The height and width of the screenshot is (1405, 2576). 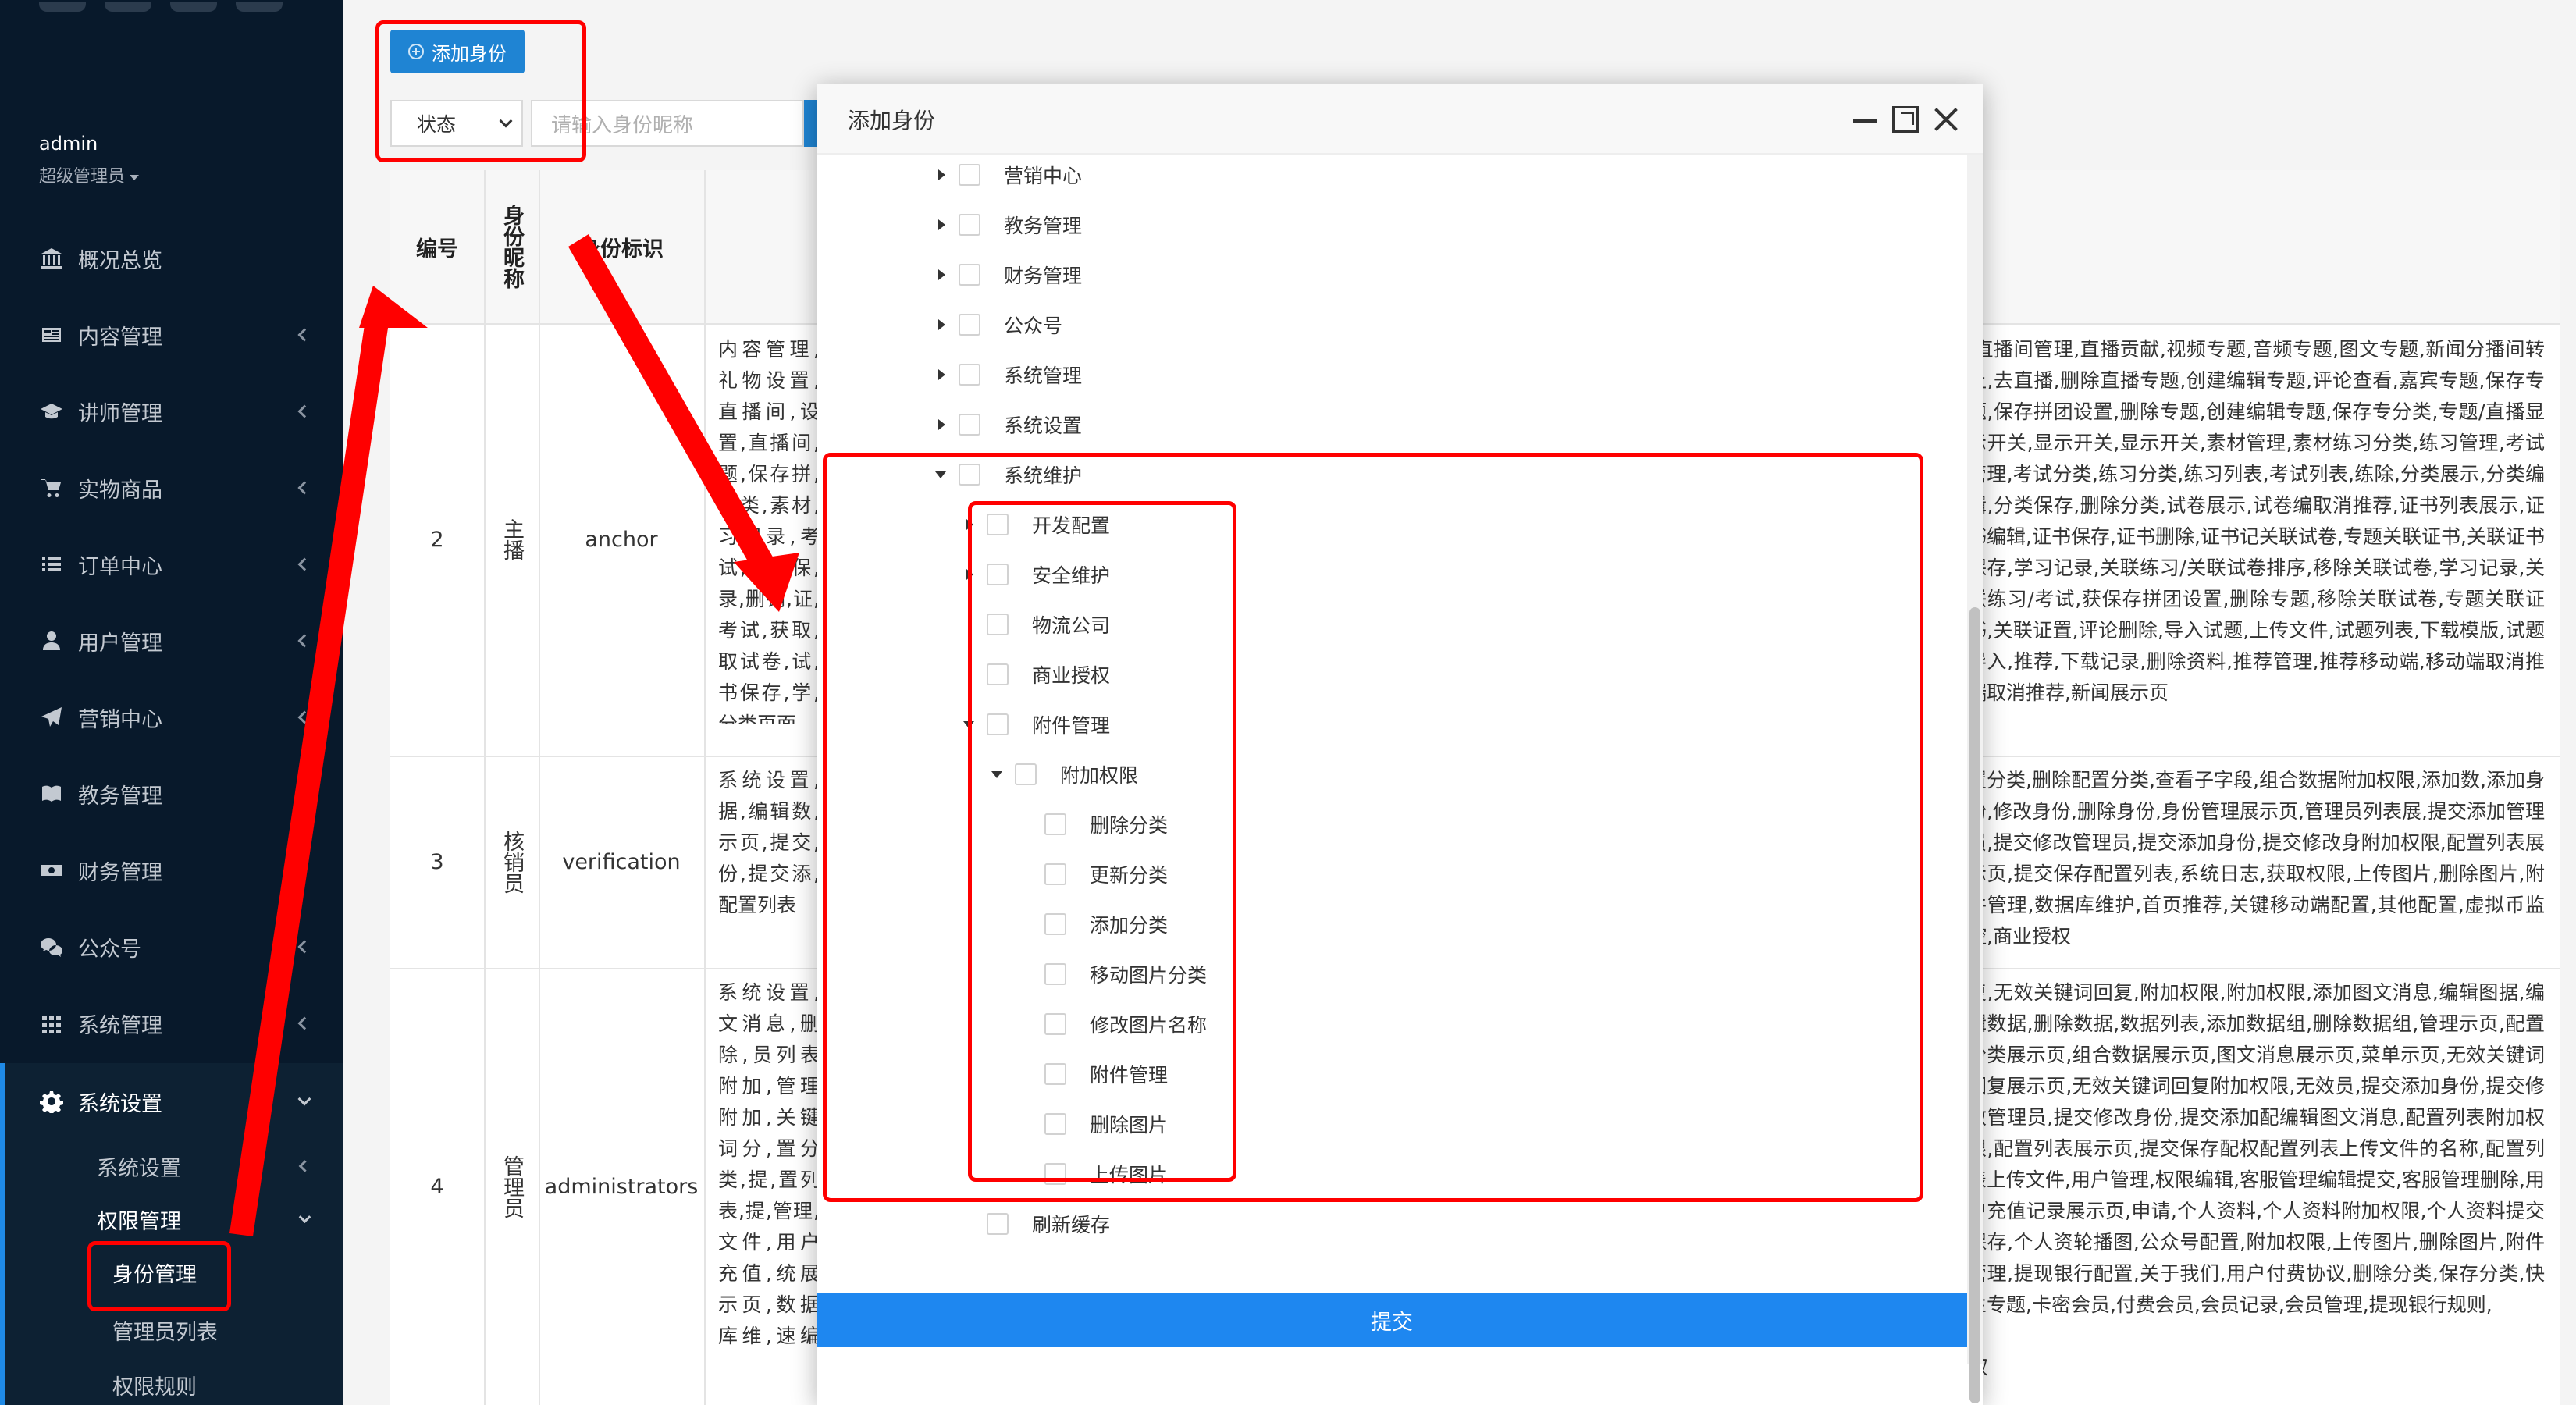 I want to click on submenu-admin-list: 管理员列表, so click(x=171, y=1330).